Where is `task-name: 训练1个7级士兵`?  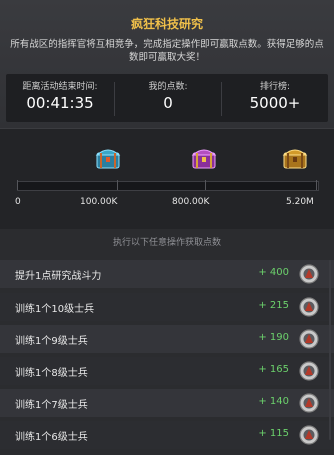
task-name: 训练1个7级士兵 is located at coordinates (51, 405).